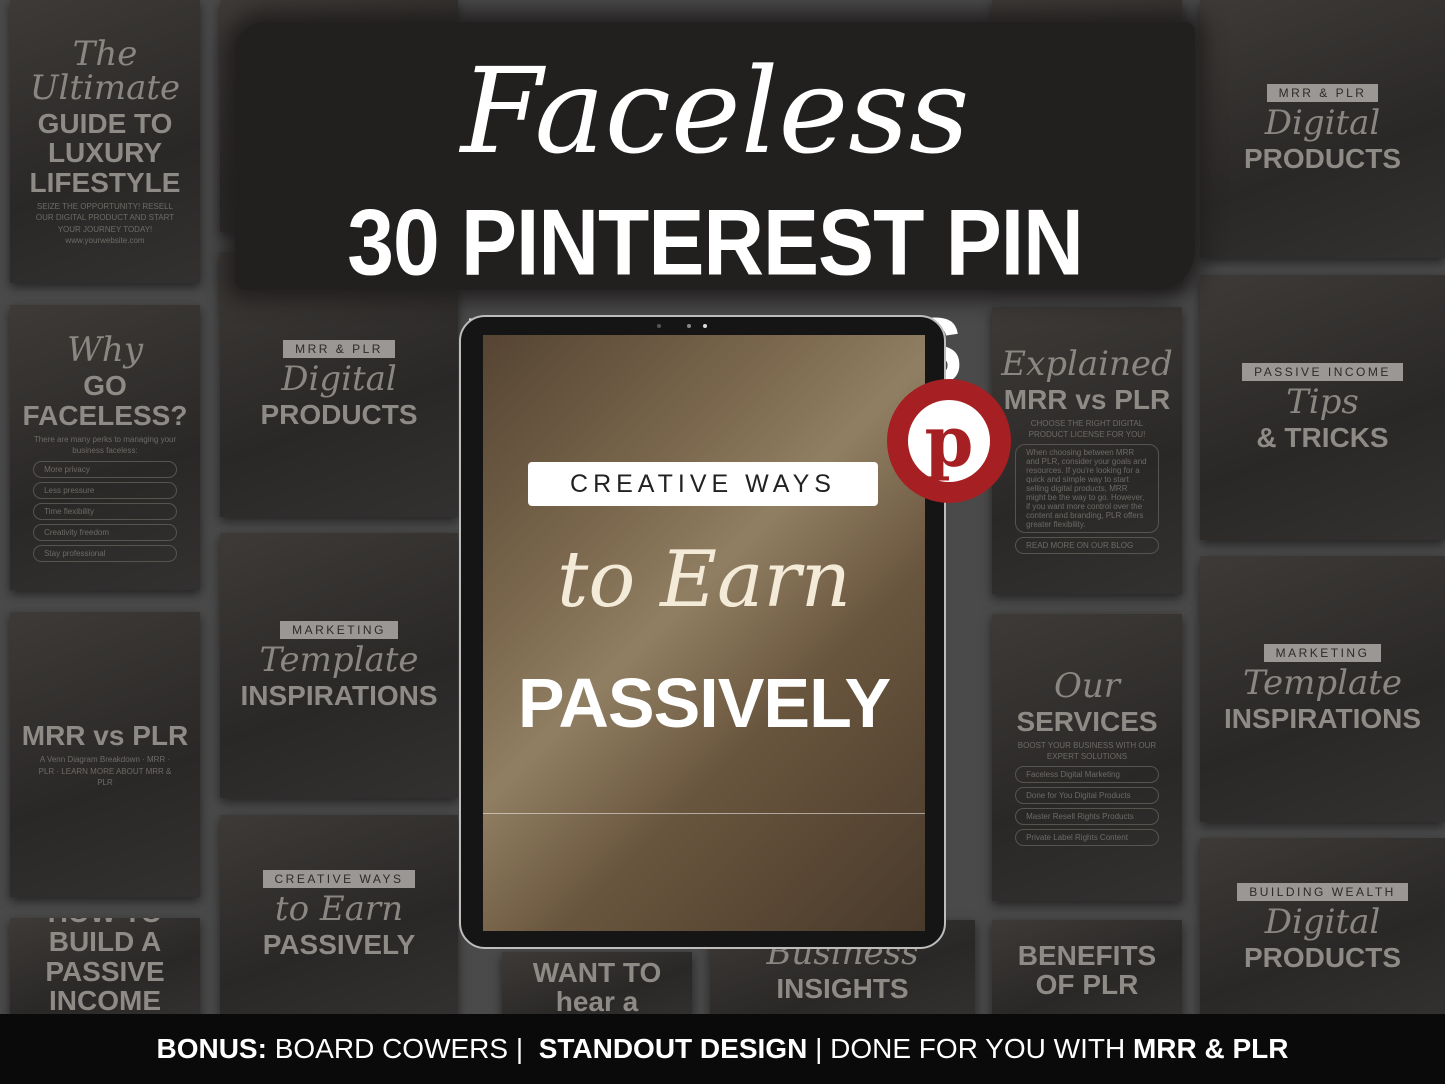  I want to click on pin-list-item: Done for You Digital Products, so click(1087, 796).